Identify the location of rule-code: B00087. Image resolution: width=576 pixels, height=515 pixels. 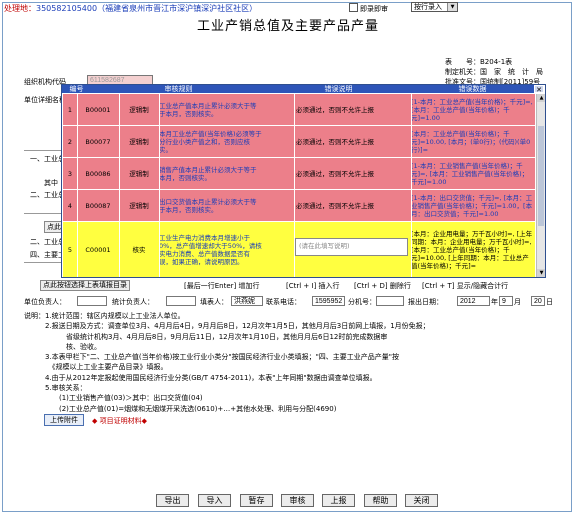
(98, 205).